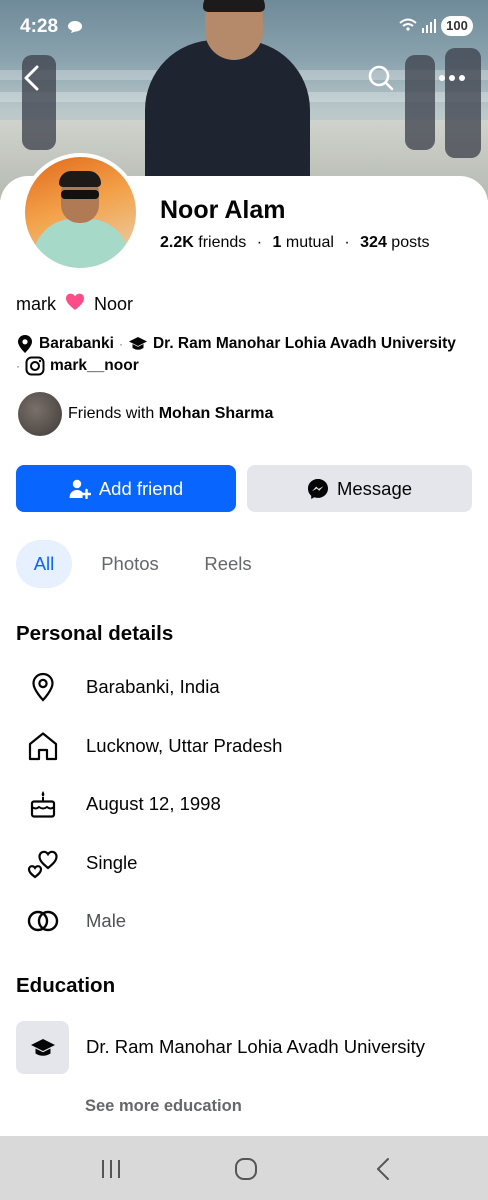  Describe the element at coordinates (39, 26) in the screenshot. I see `status-time: 4:28` at that location.